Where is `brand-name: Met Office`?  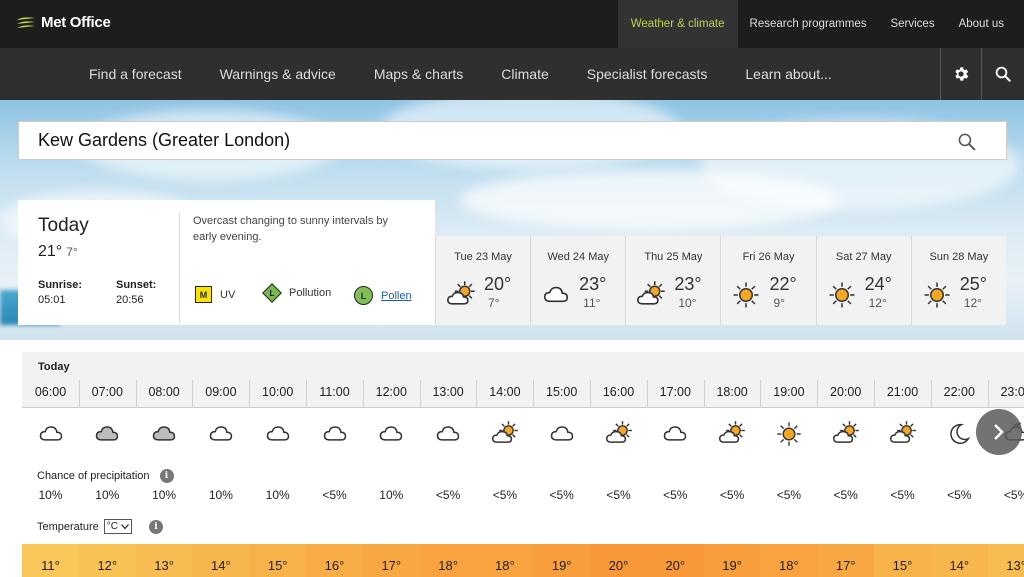
brand-name: Met Office is located at coordinates (76, 22).